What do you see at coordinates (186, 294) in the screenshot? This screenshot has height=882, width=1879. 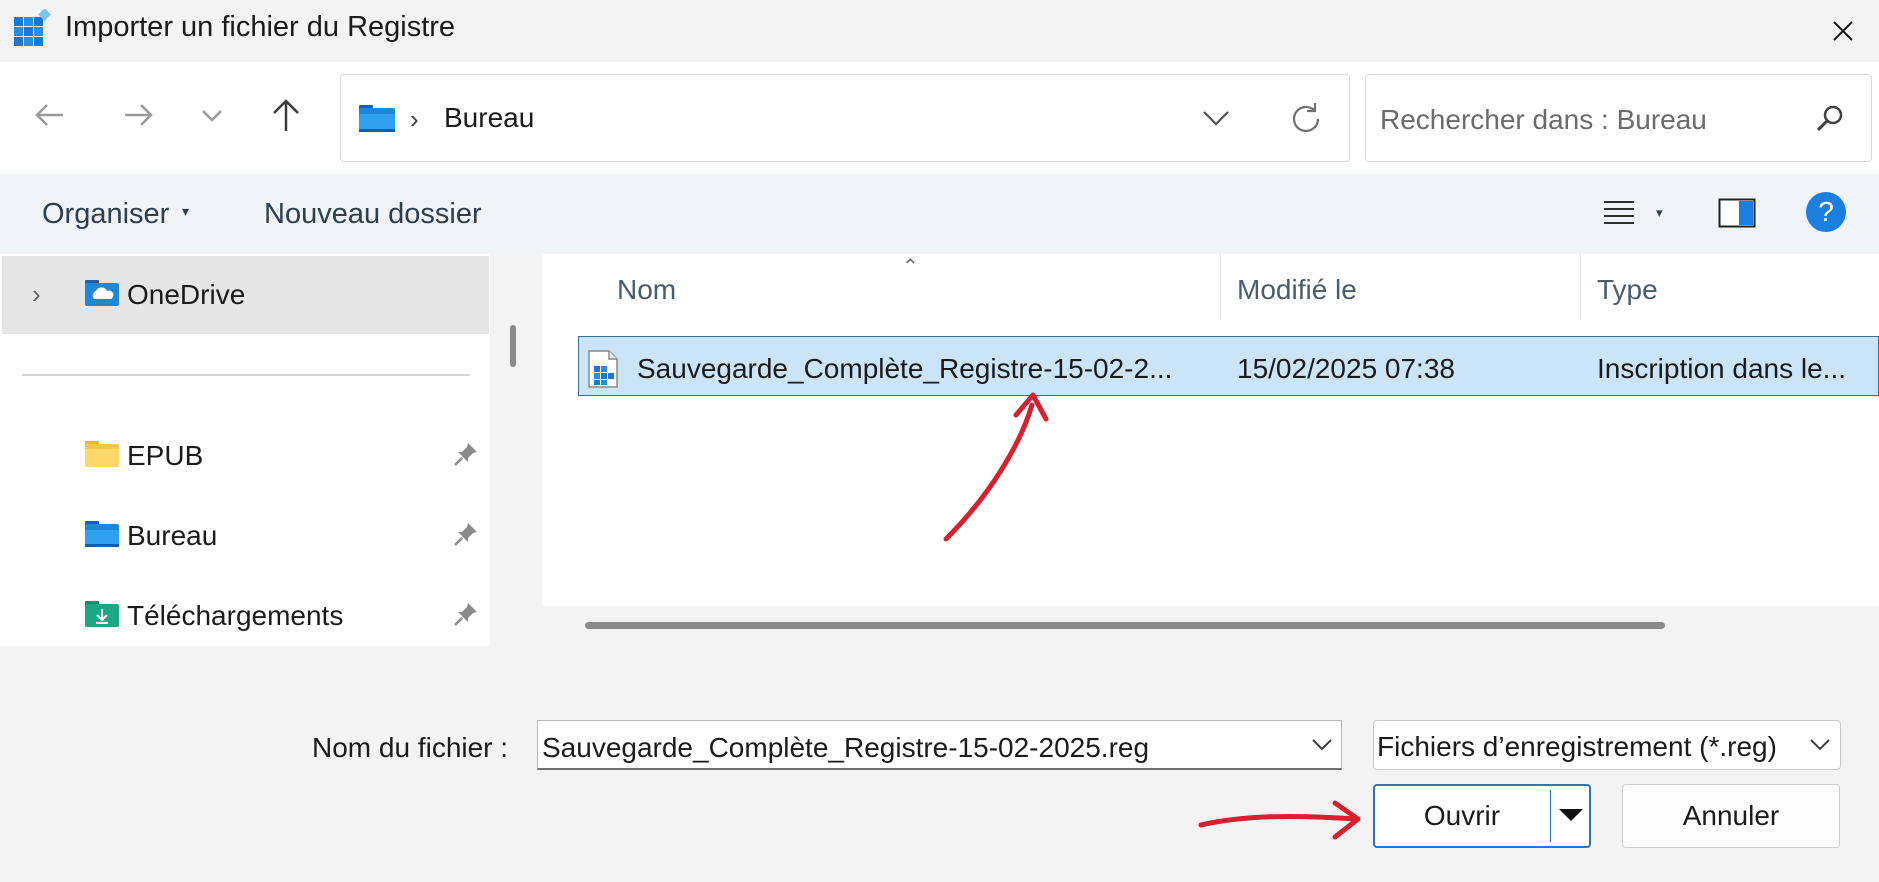 I see `sidebar-item-label: OneDrive` at bounding box center [186, 294].